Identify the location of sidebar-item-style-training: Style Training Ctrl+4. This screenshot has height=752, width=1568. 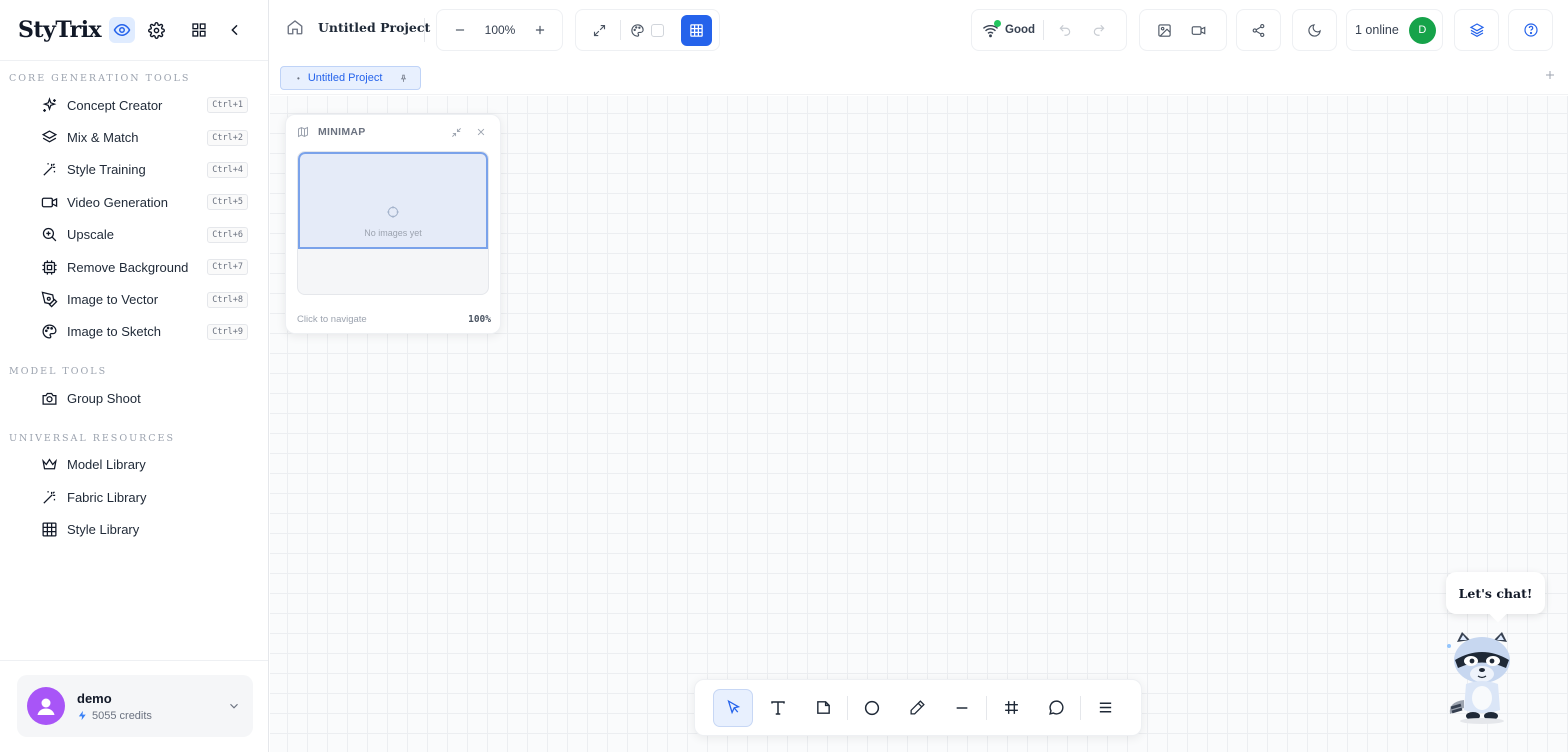
(134, 170).